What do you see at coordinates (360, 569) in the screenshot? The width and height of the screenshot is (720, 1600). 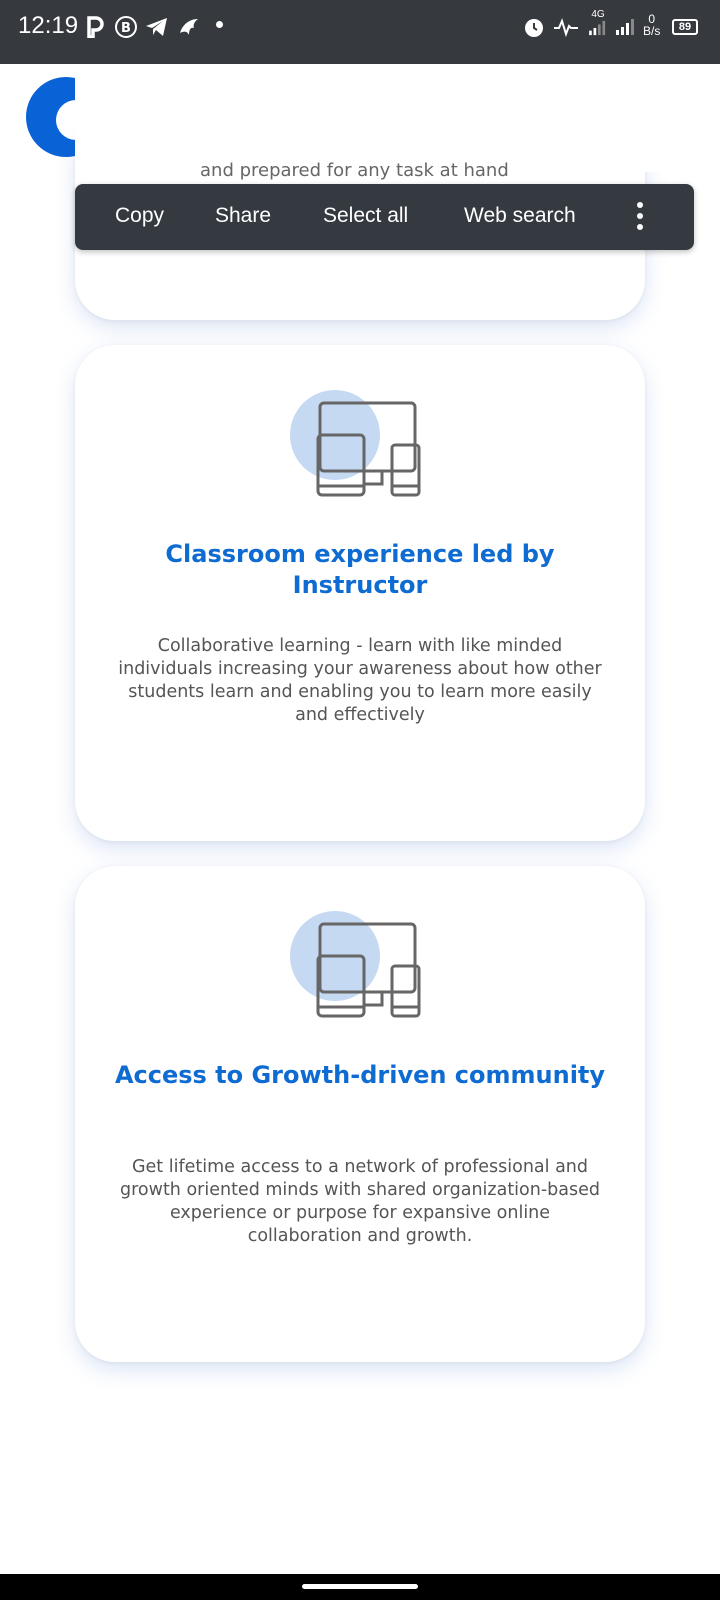 I see `card-title: Classroom experience led by Instructor` at bounding box center [360, 569].